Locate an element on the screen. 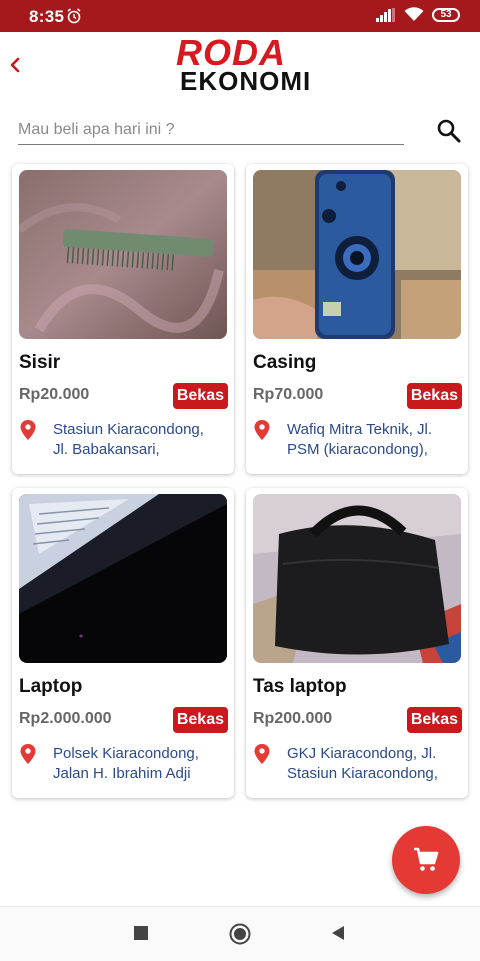 The image size is (480, 961). circle-icon is located at coordinates (240, 934).